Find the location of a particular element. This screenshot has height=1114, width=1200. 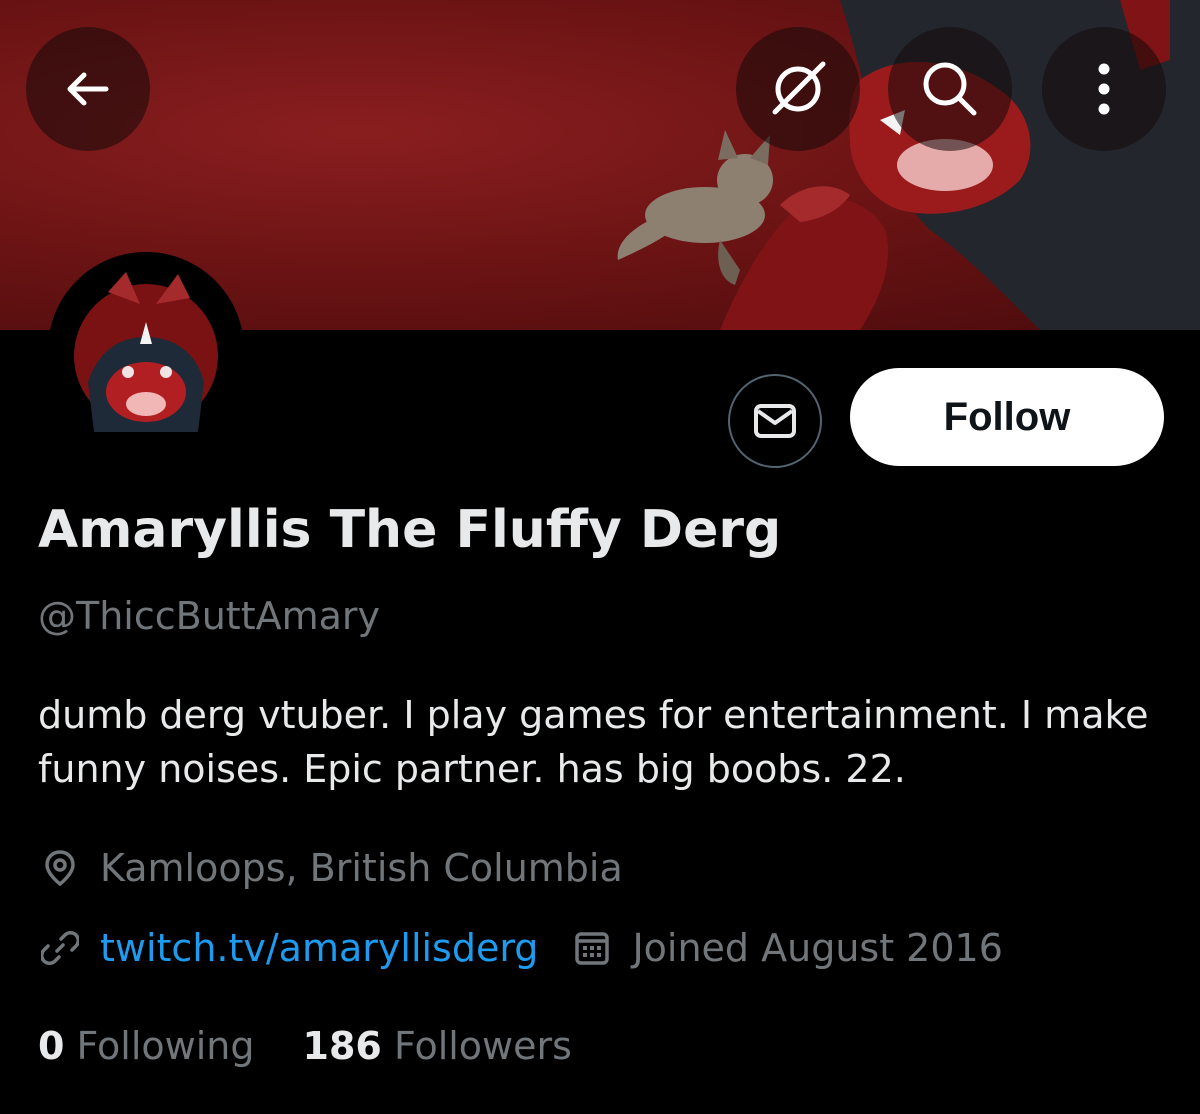

follow-stats: 0 Following 186 Followers is located at coordinates (329, 1046).